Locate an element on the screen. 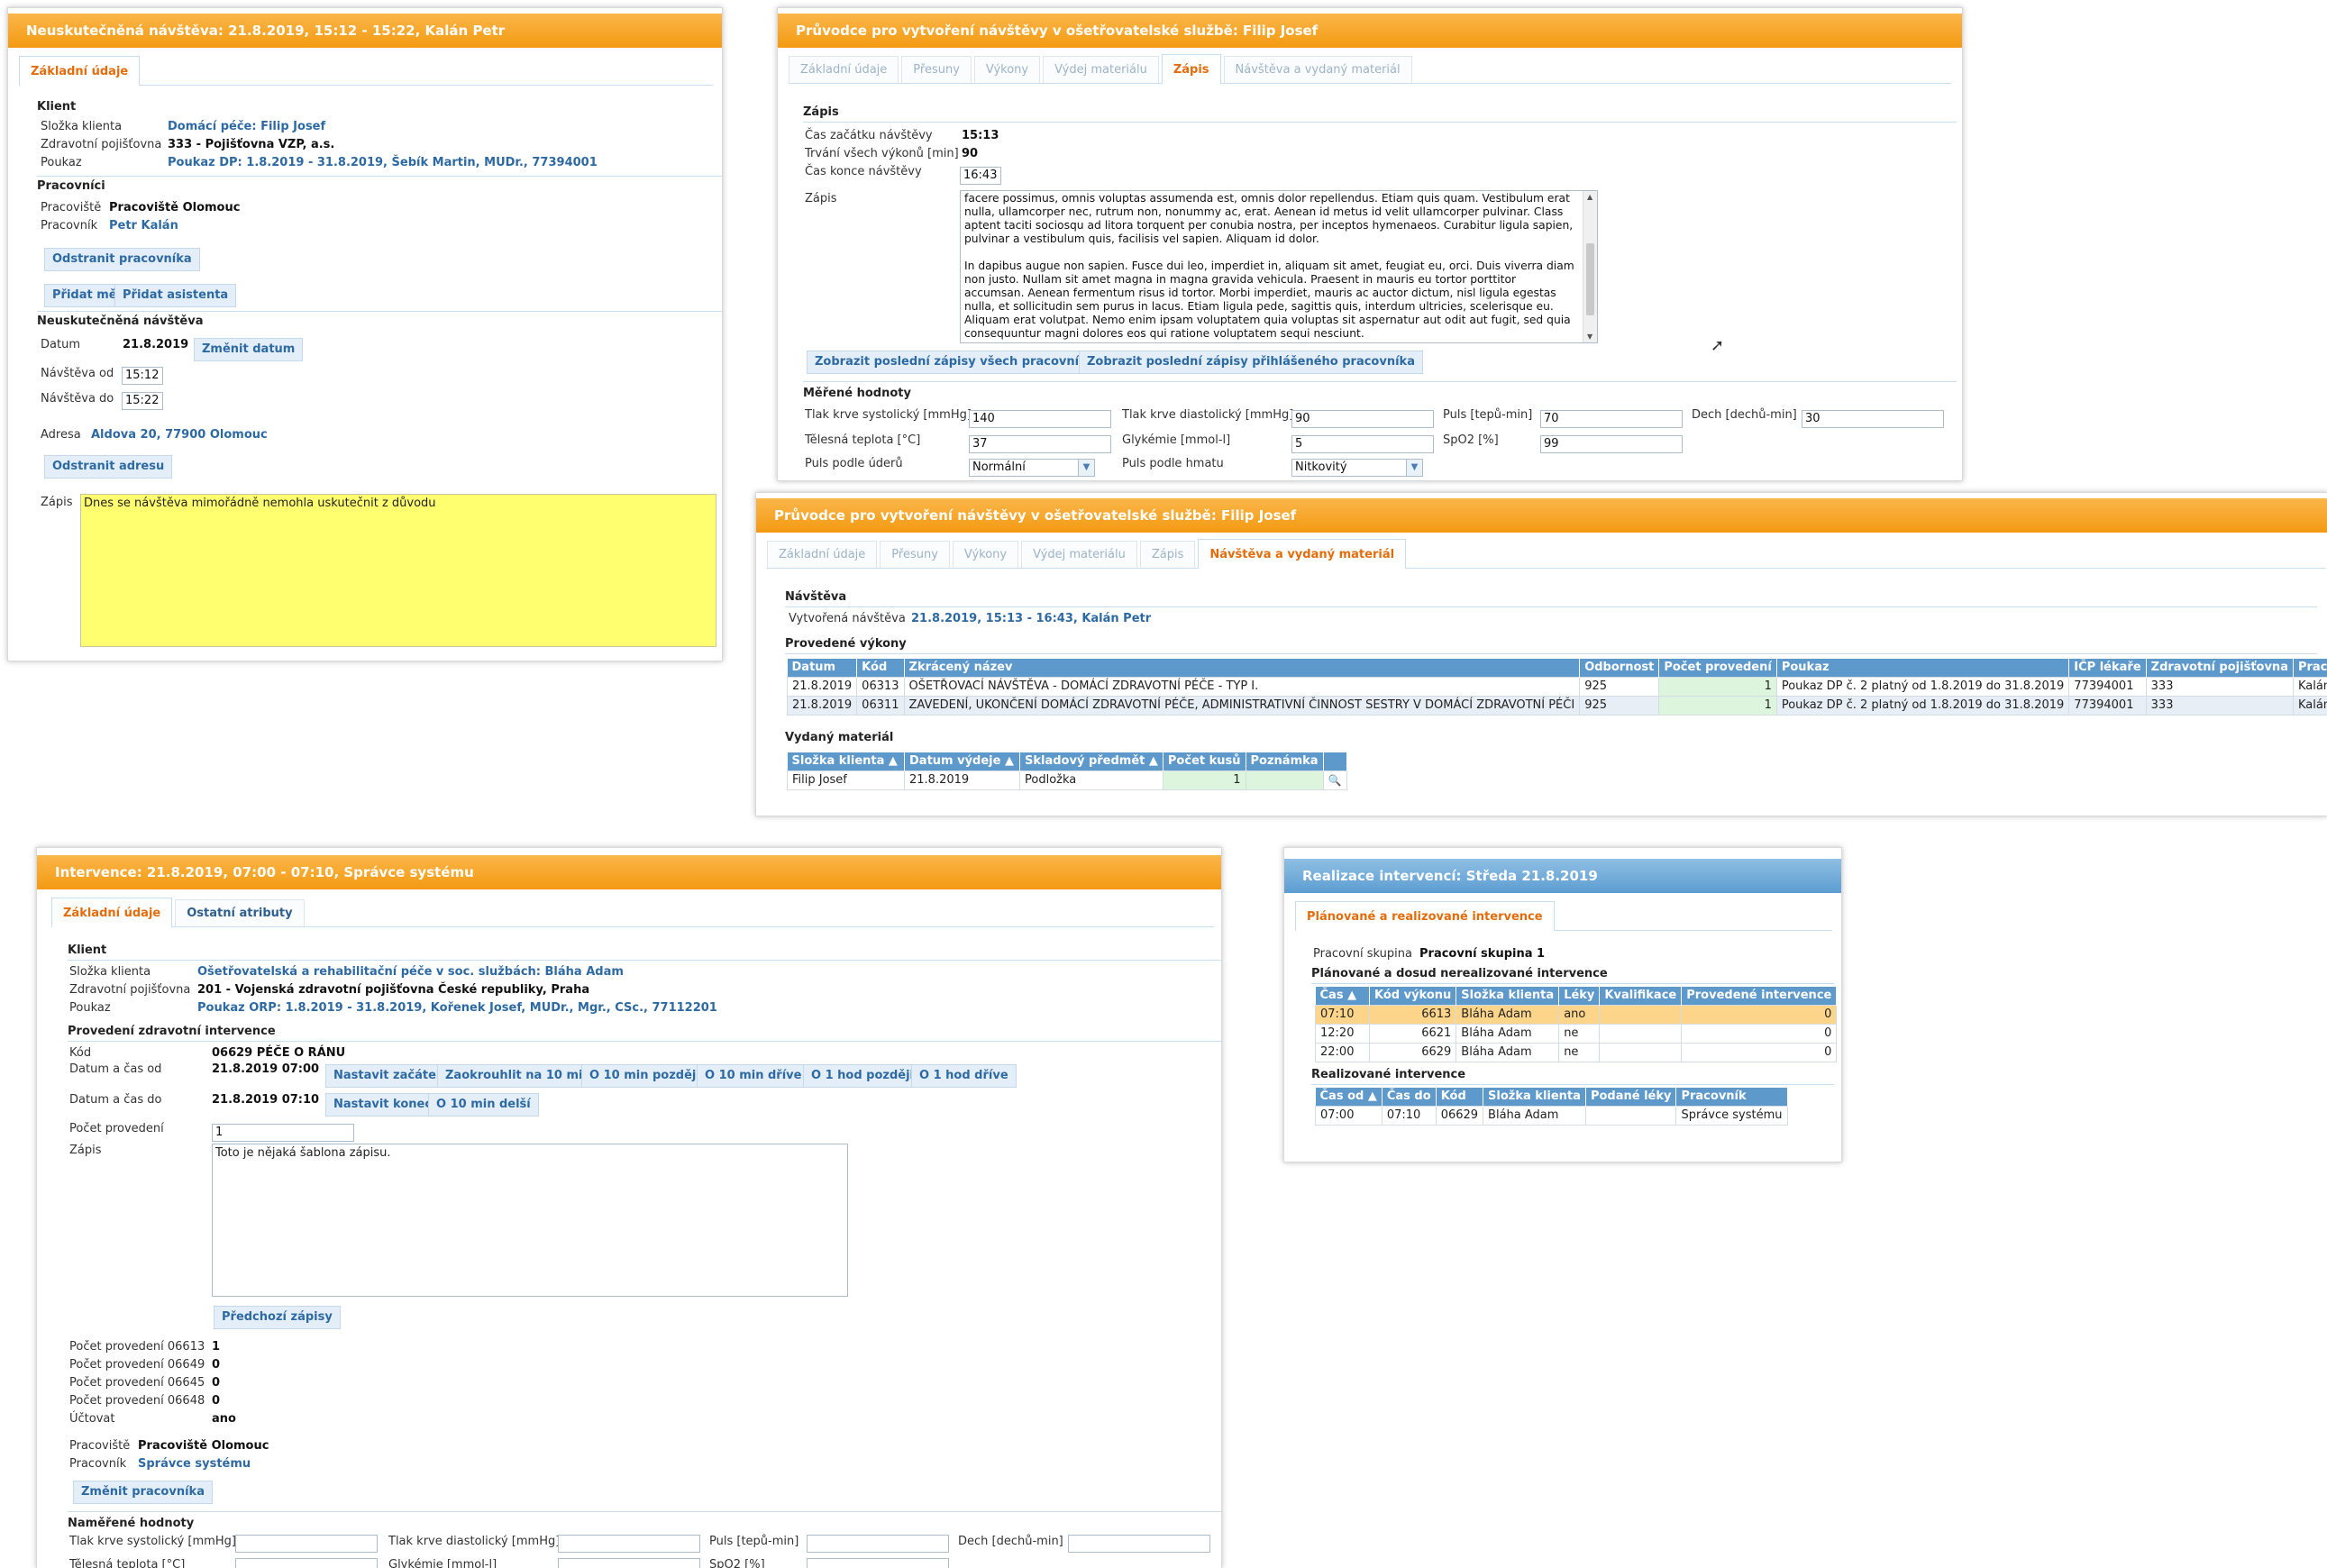  remove-address-button: Odstranit adresu is located at coordinates (108, 467).